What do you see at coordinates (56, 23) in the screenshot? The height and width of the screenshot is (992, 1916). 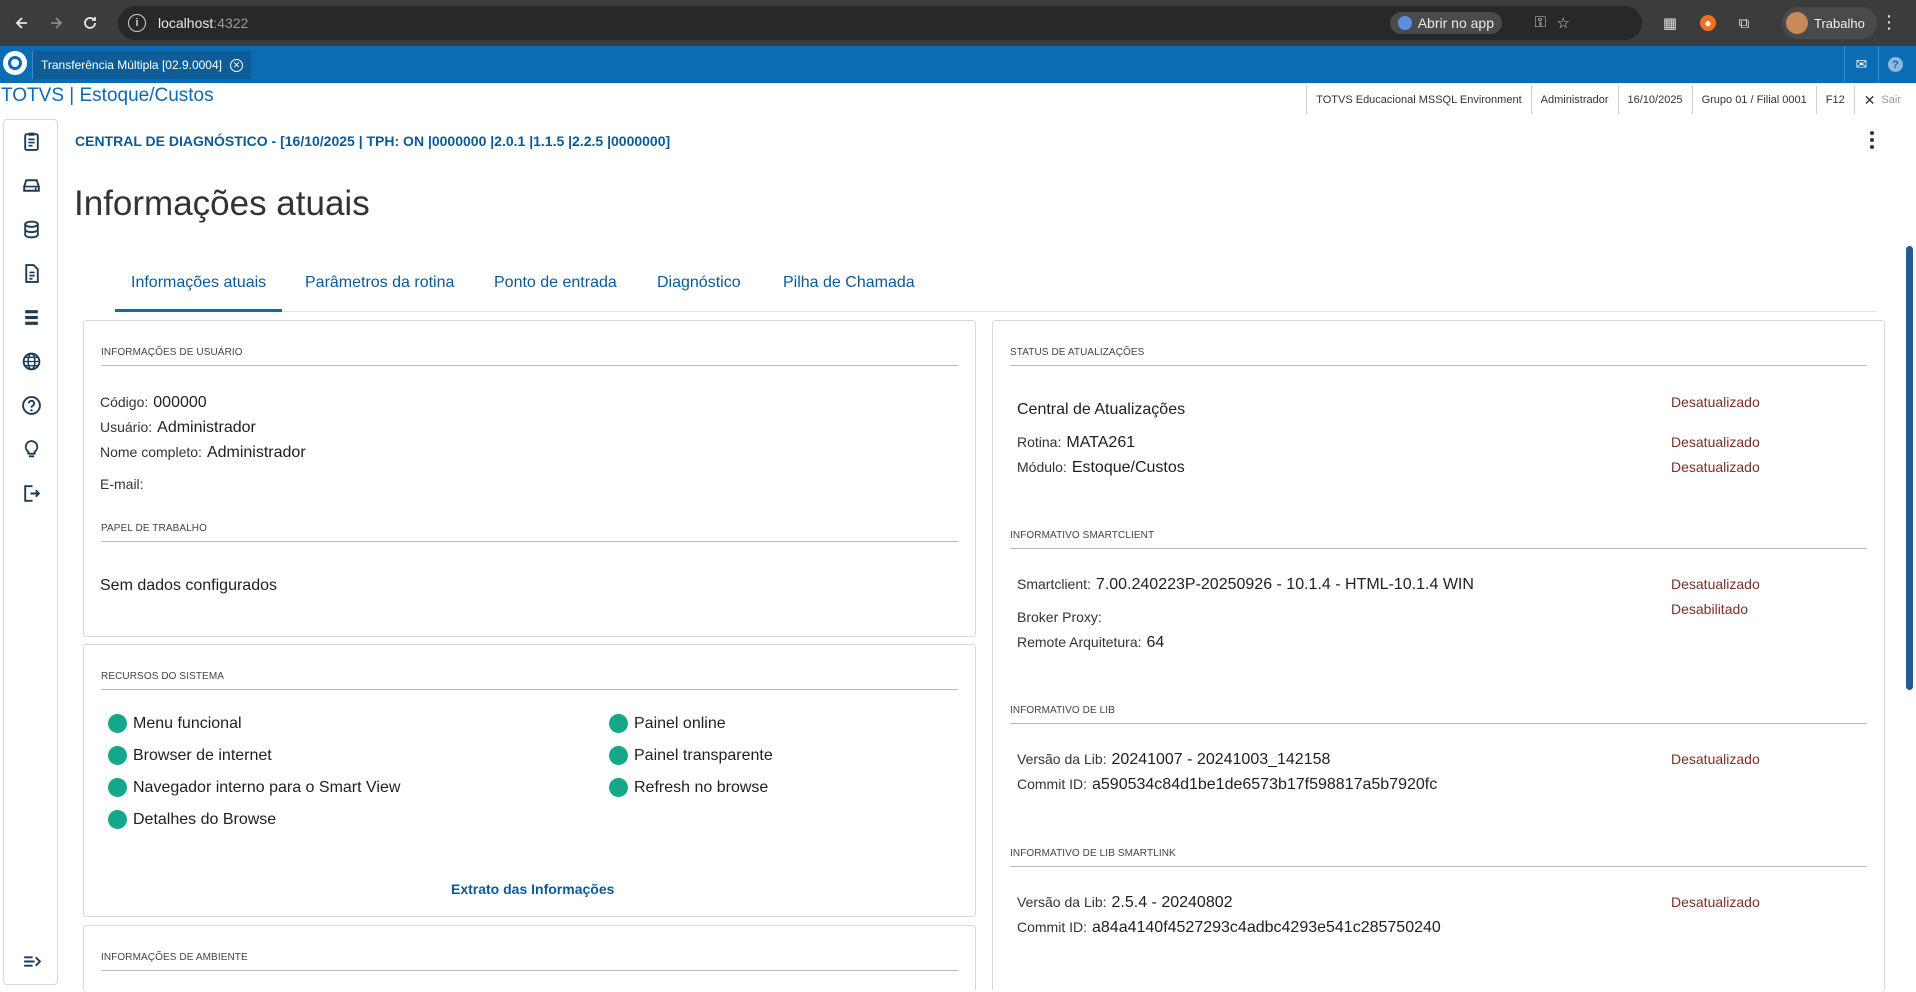 I see `forward-icon` at bounding box center [56, 23].